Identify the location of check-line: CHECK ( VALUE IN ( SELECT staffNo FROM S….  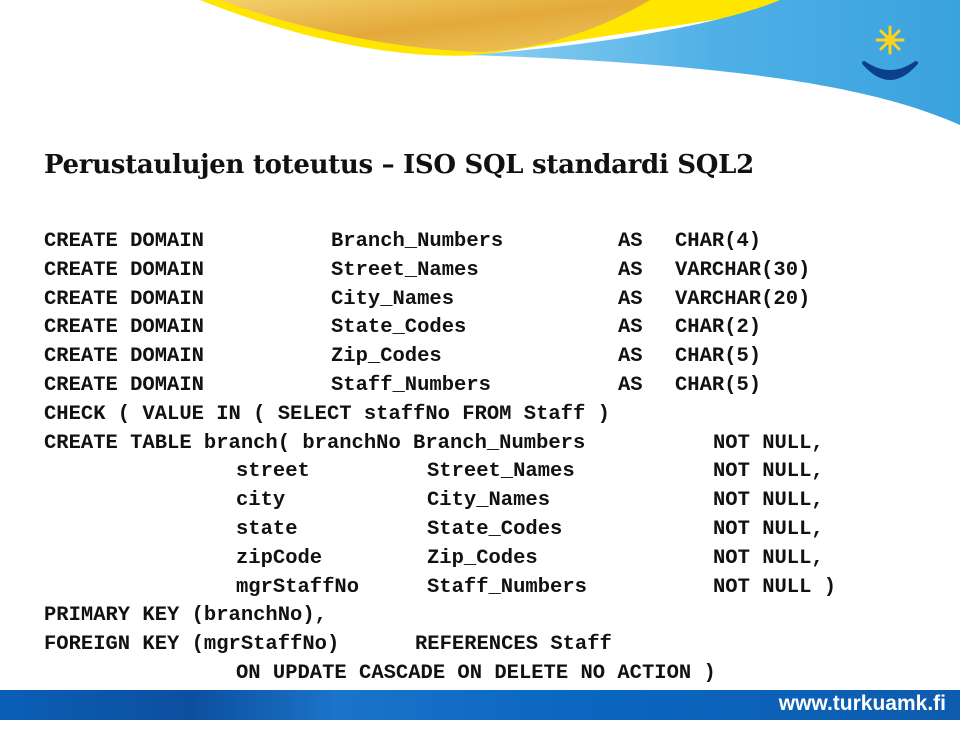
(327, 415).